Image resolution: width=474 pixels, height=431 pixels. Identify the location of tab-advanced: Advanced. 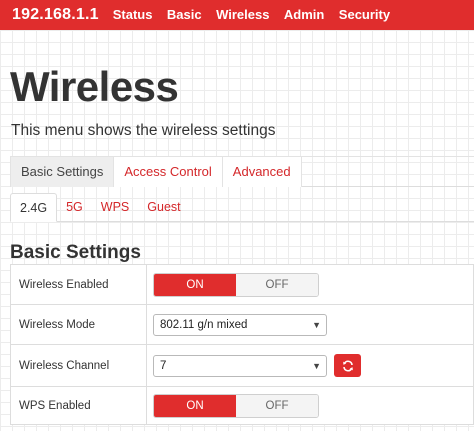
(262, 172).